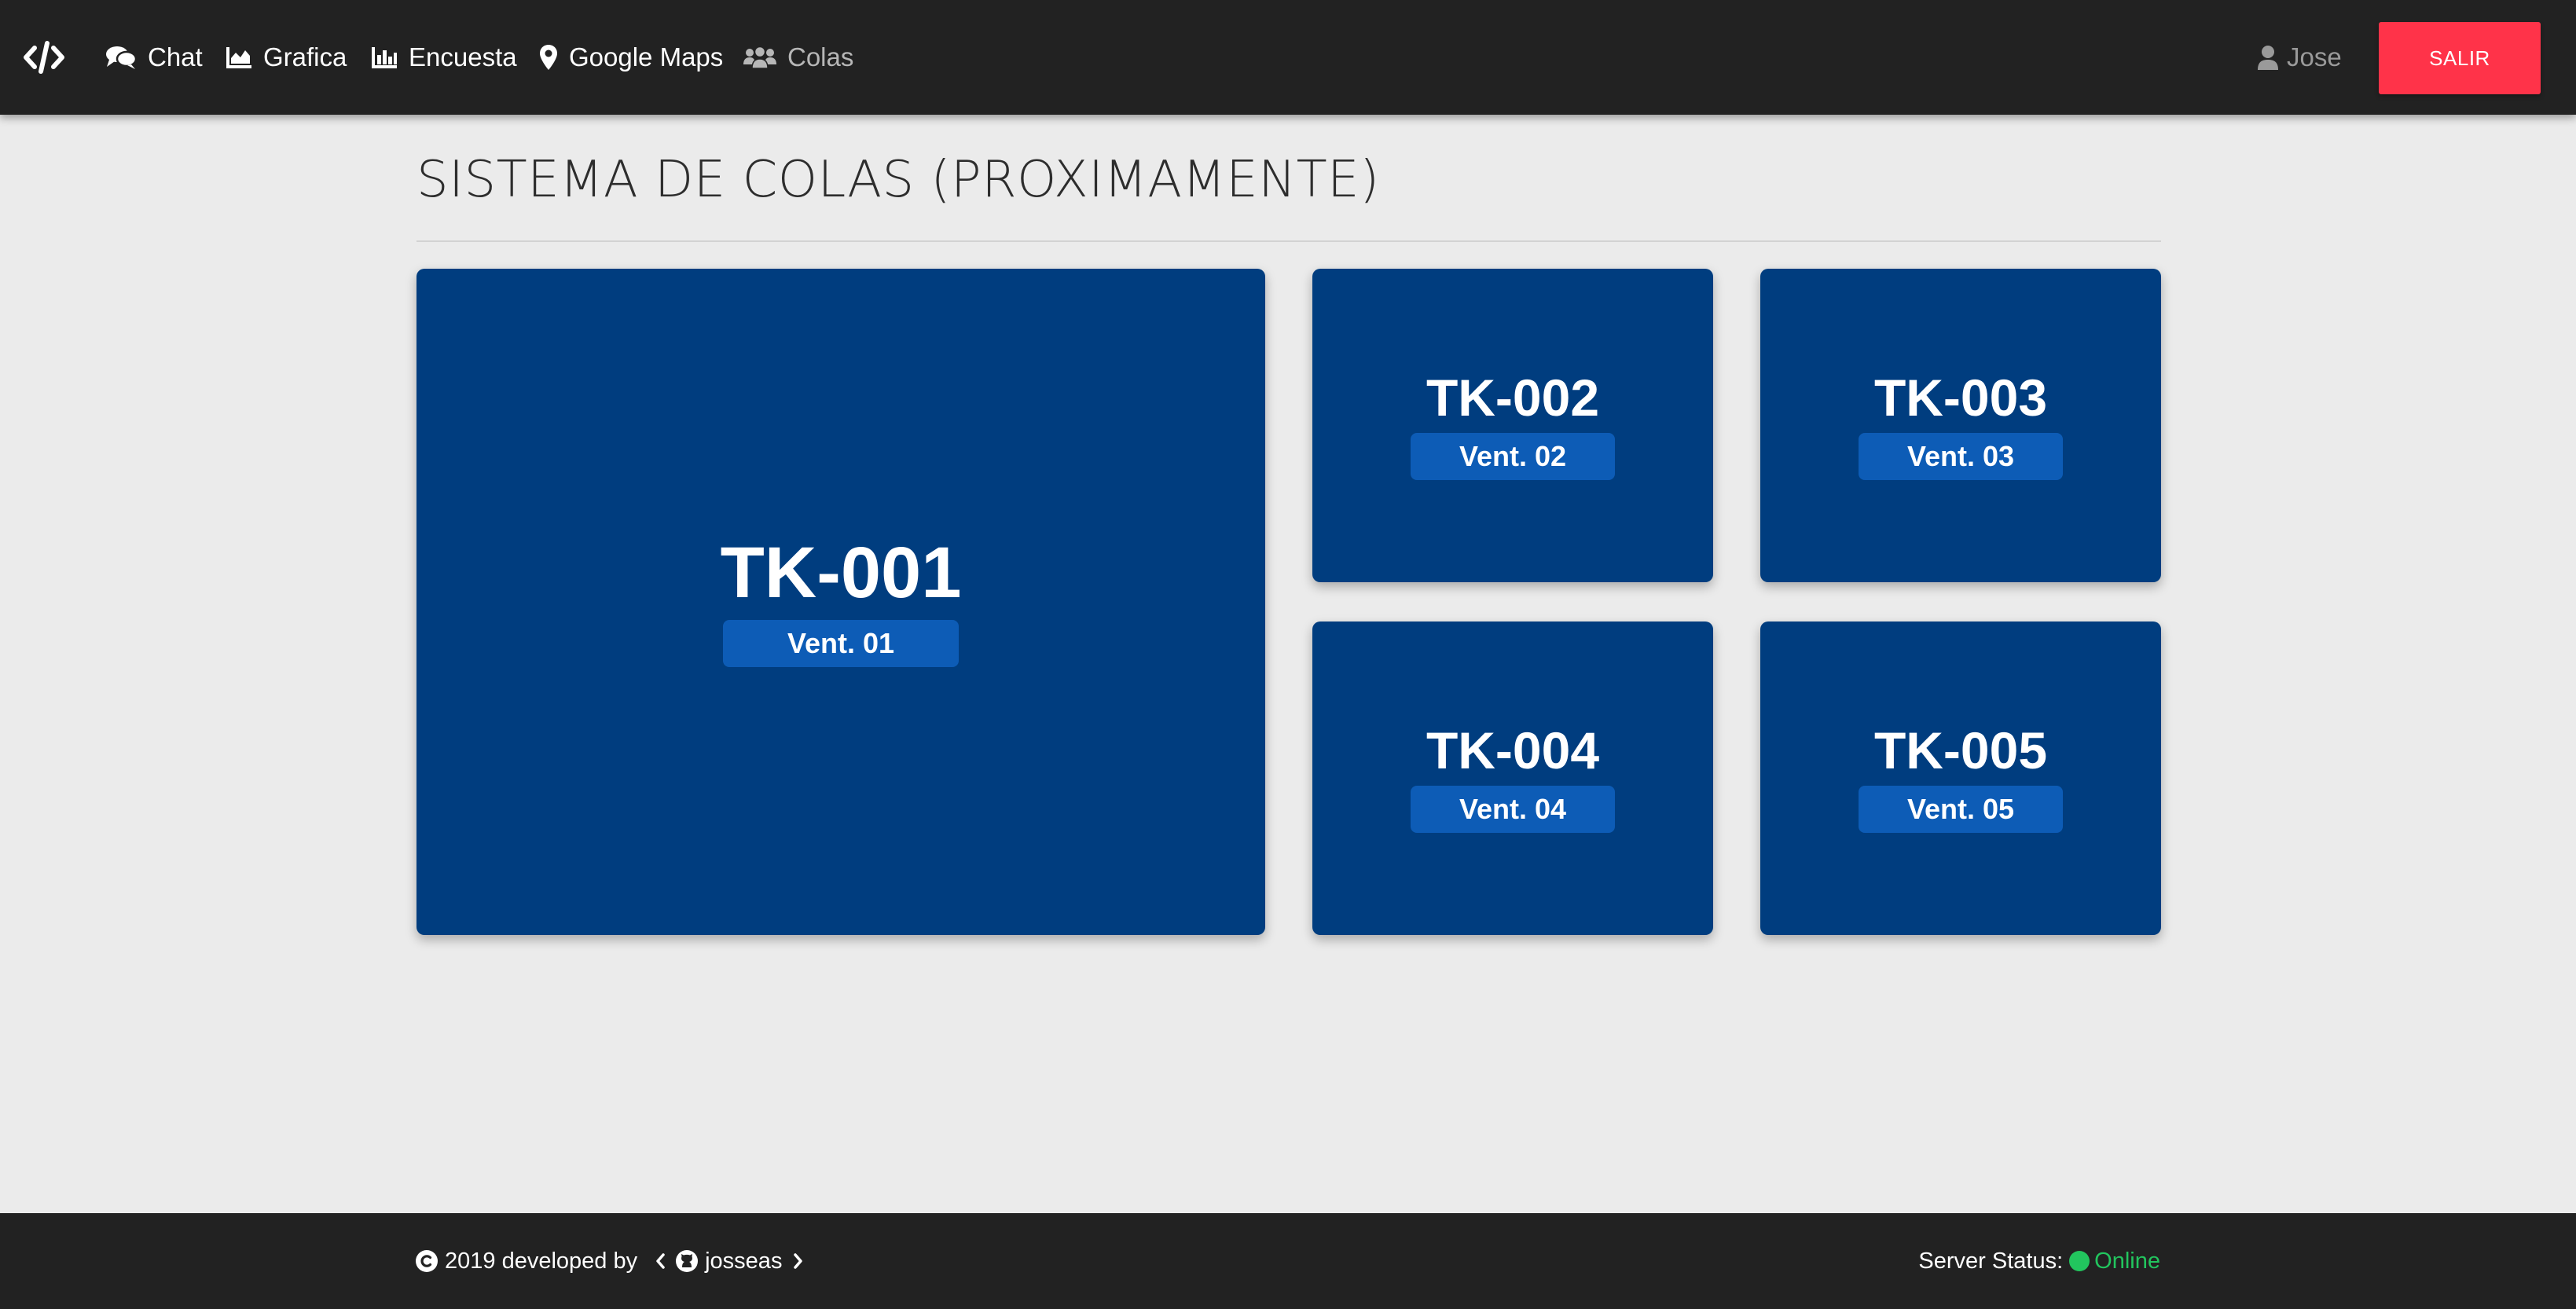  What do you see at coordinates (841, 643) in the screenshot?
I see `ticket-window-badge: Vent. 01` at bounding box center [841, 643].